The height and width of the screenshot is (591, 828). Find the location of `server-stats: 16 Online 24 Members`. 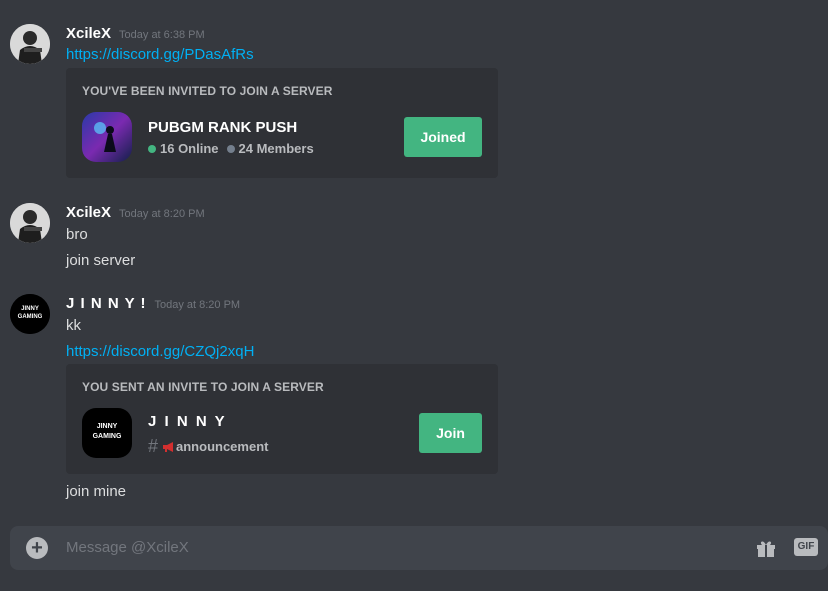

server-stats: 16 Online 24 Members is located at coordinates (231, 148).